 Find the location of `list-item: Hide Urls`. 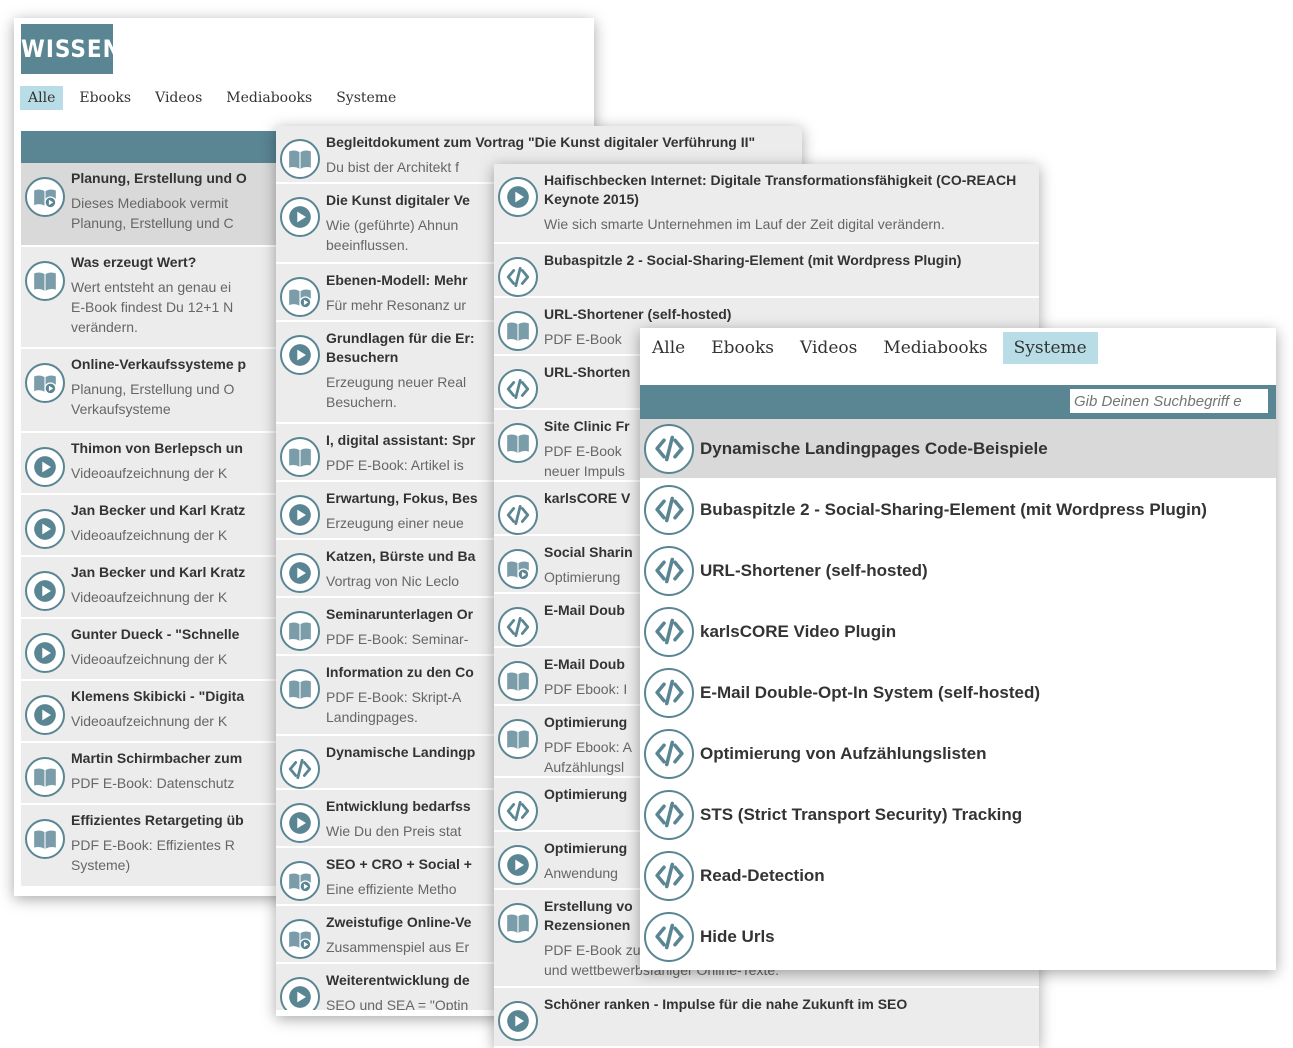

list-item: Hide Urls is located at coordinates (958, 937).